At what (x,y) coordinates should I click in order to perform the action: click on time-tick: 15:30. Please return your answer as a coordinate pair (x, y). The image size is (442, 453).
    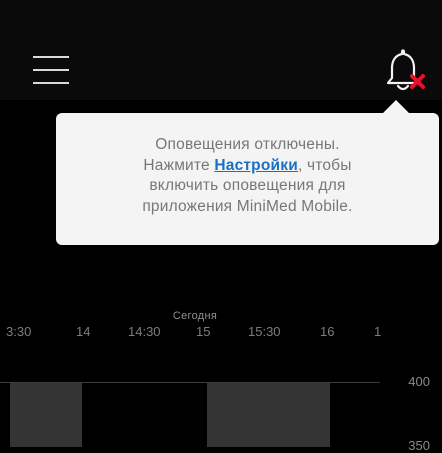
    Looking at the image, I should click on (264, 331).